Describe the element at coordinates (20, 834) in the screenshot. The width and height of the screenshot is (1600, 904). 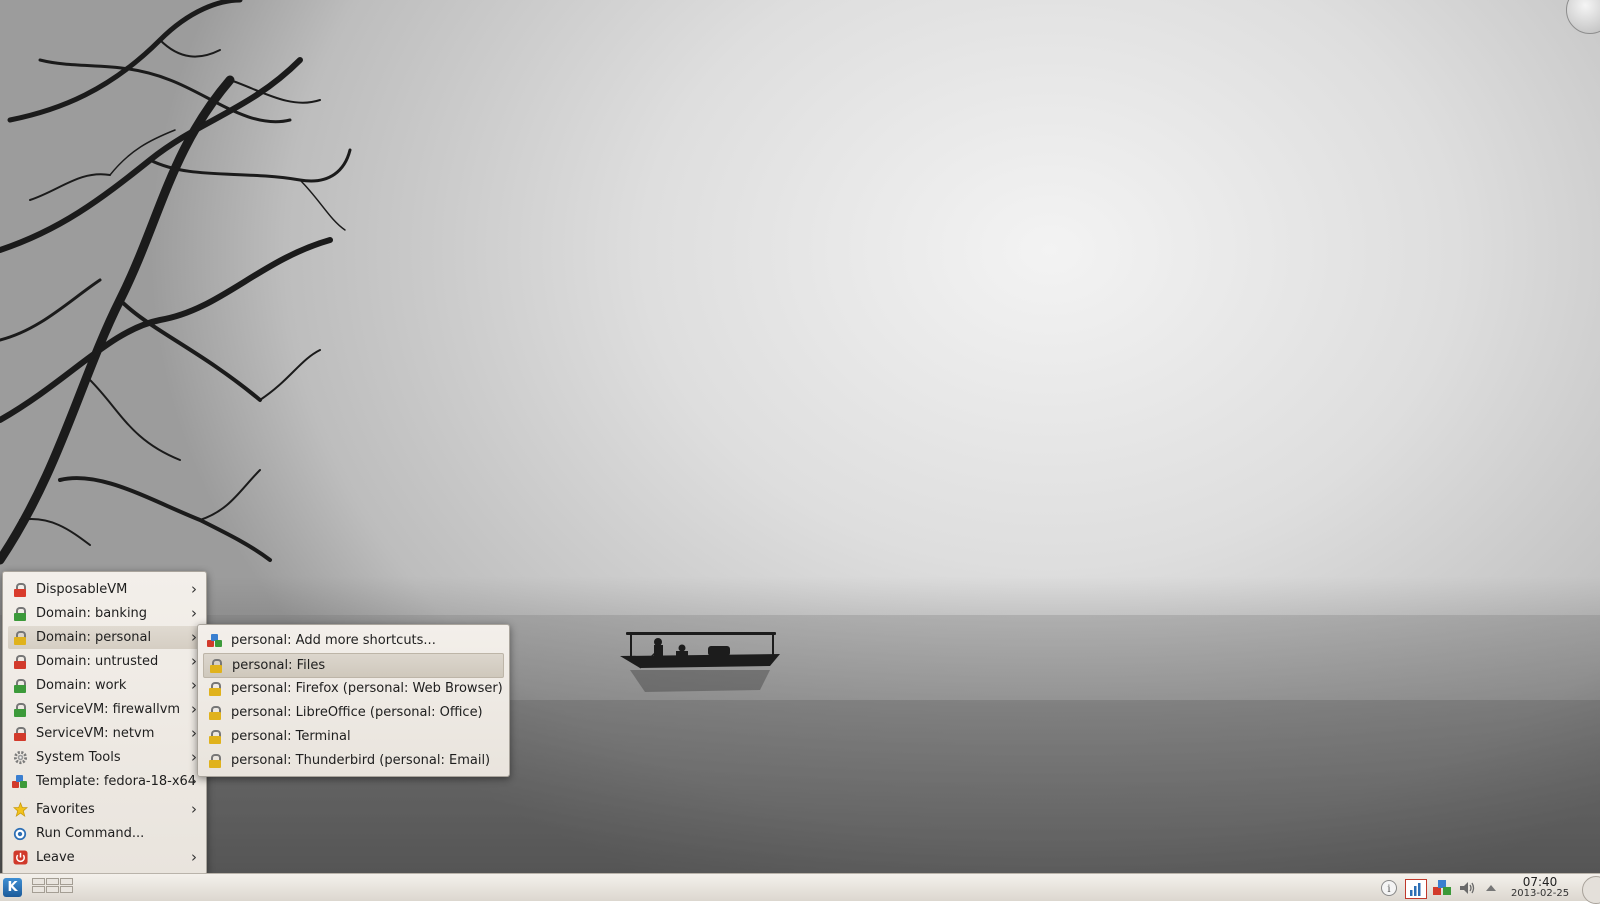
I see `run-command-icon` at that location.